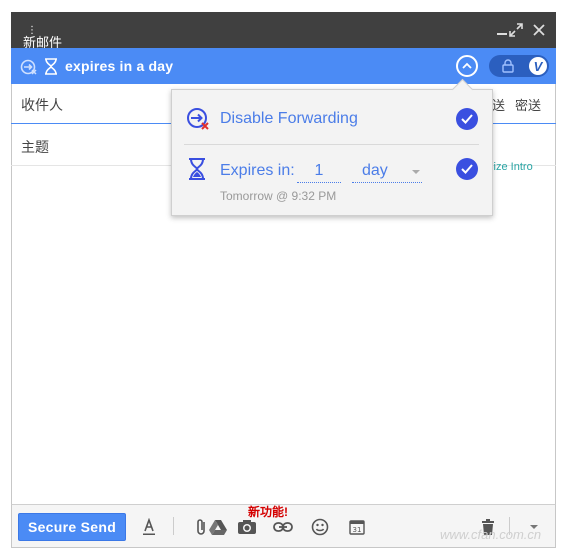  What do you see at coordinates (283, 527) in the screenshot?
I see `link-icon` at bounding box center [283, 527].